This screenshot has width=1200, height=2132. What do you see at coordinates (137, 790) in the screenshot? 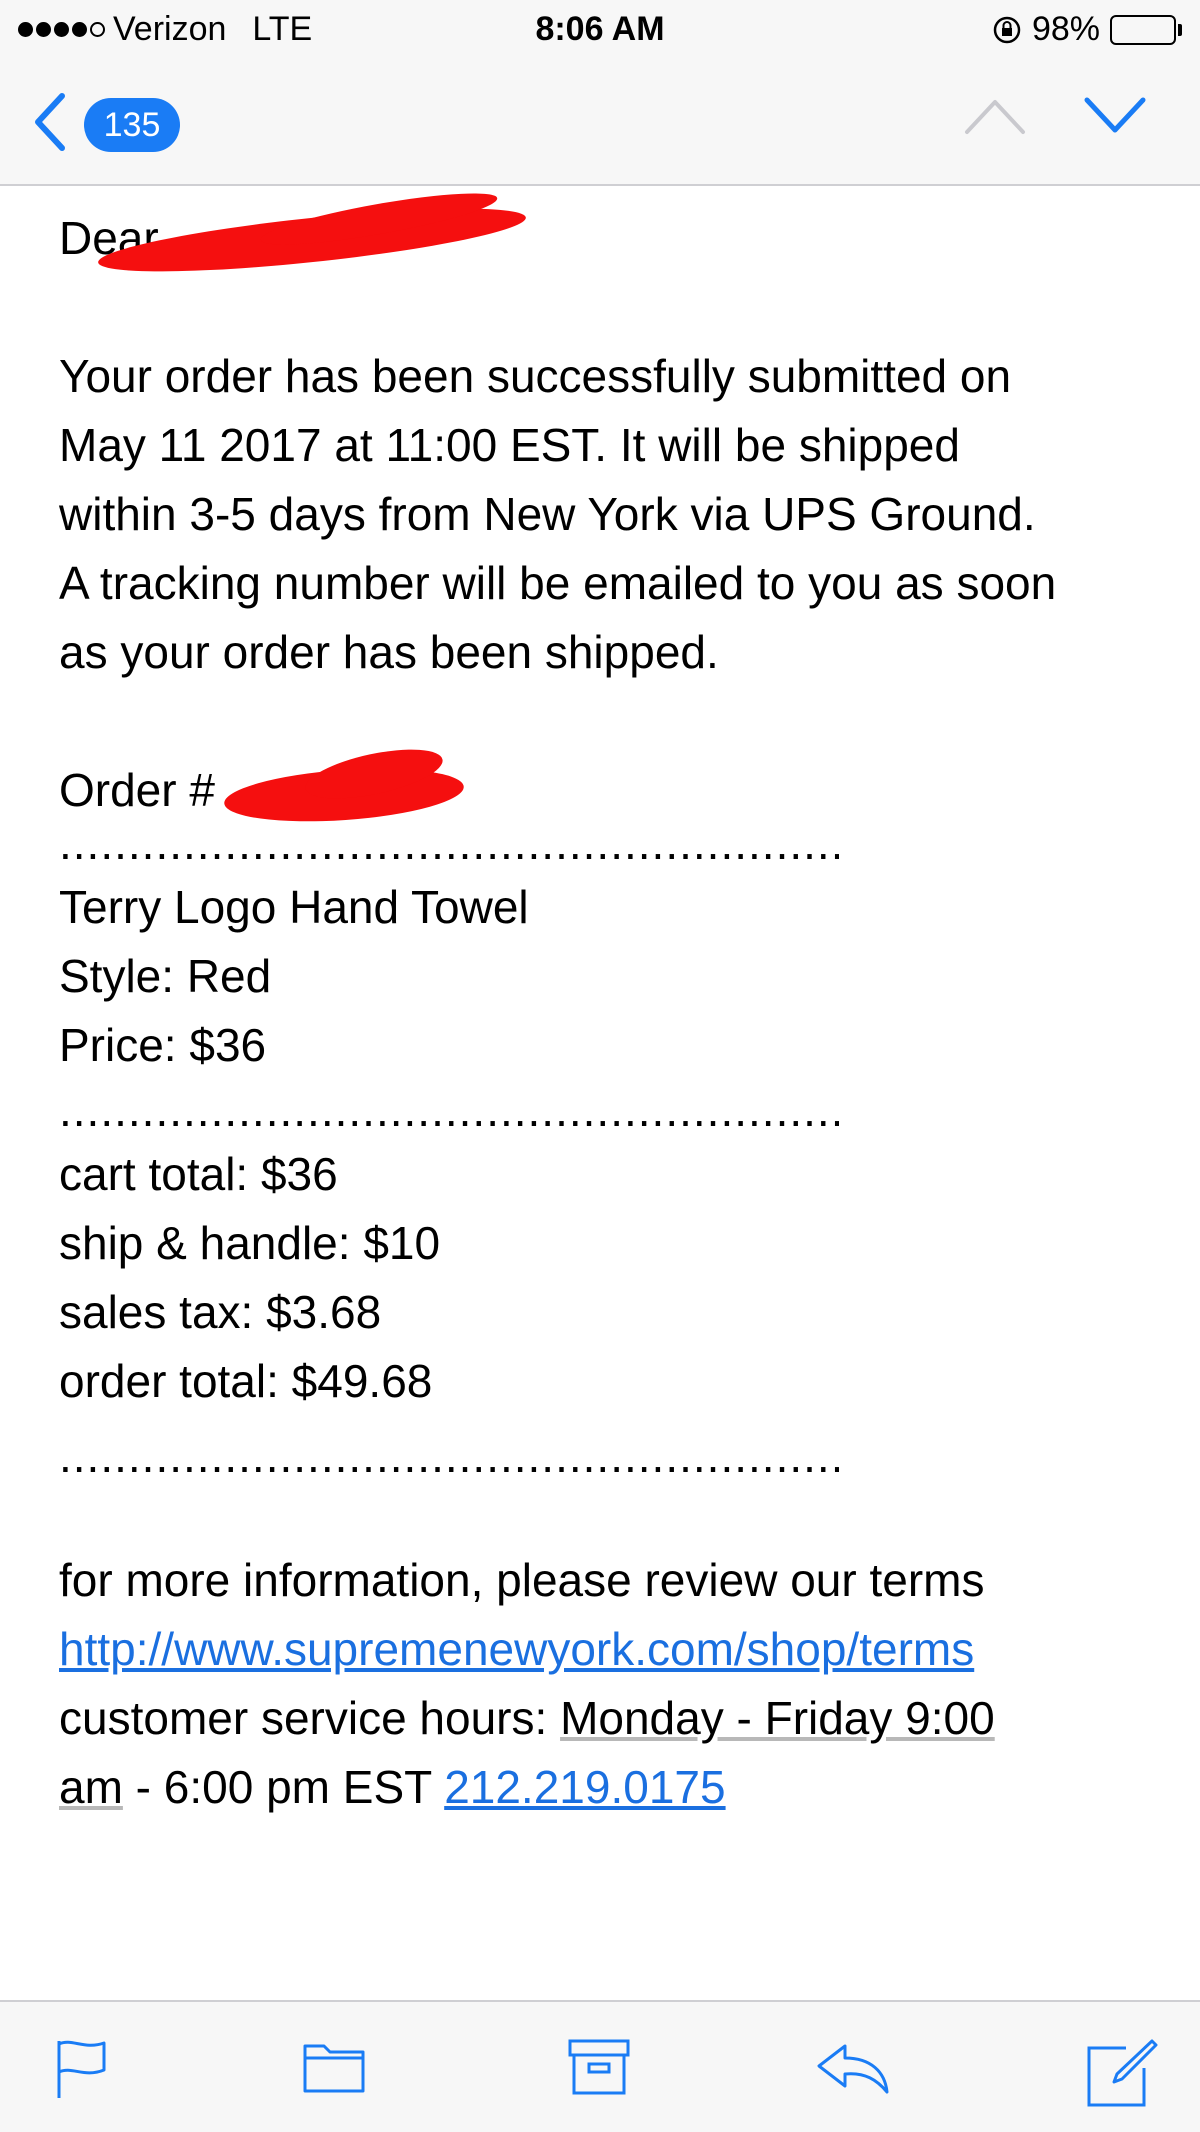
I see `order-label: Order #` at bounding box center [137, 790].